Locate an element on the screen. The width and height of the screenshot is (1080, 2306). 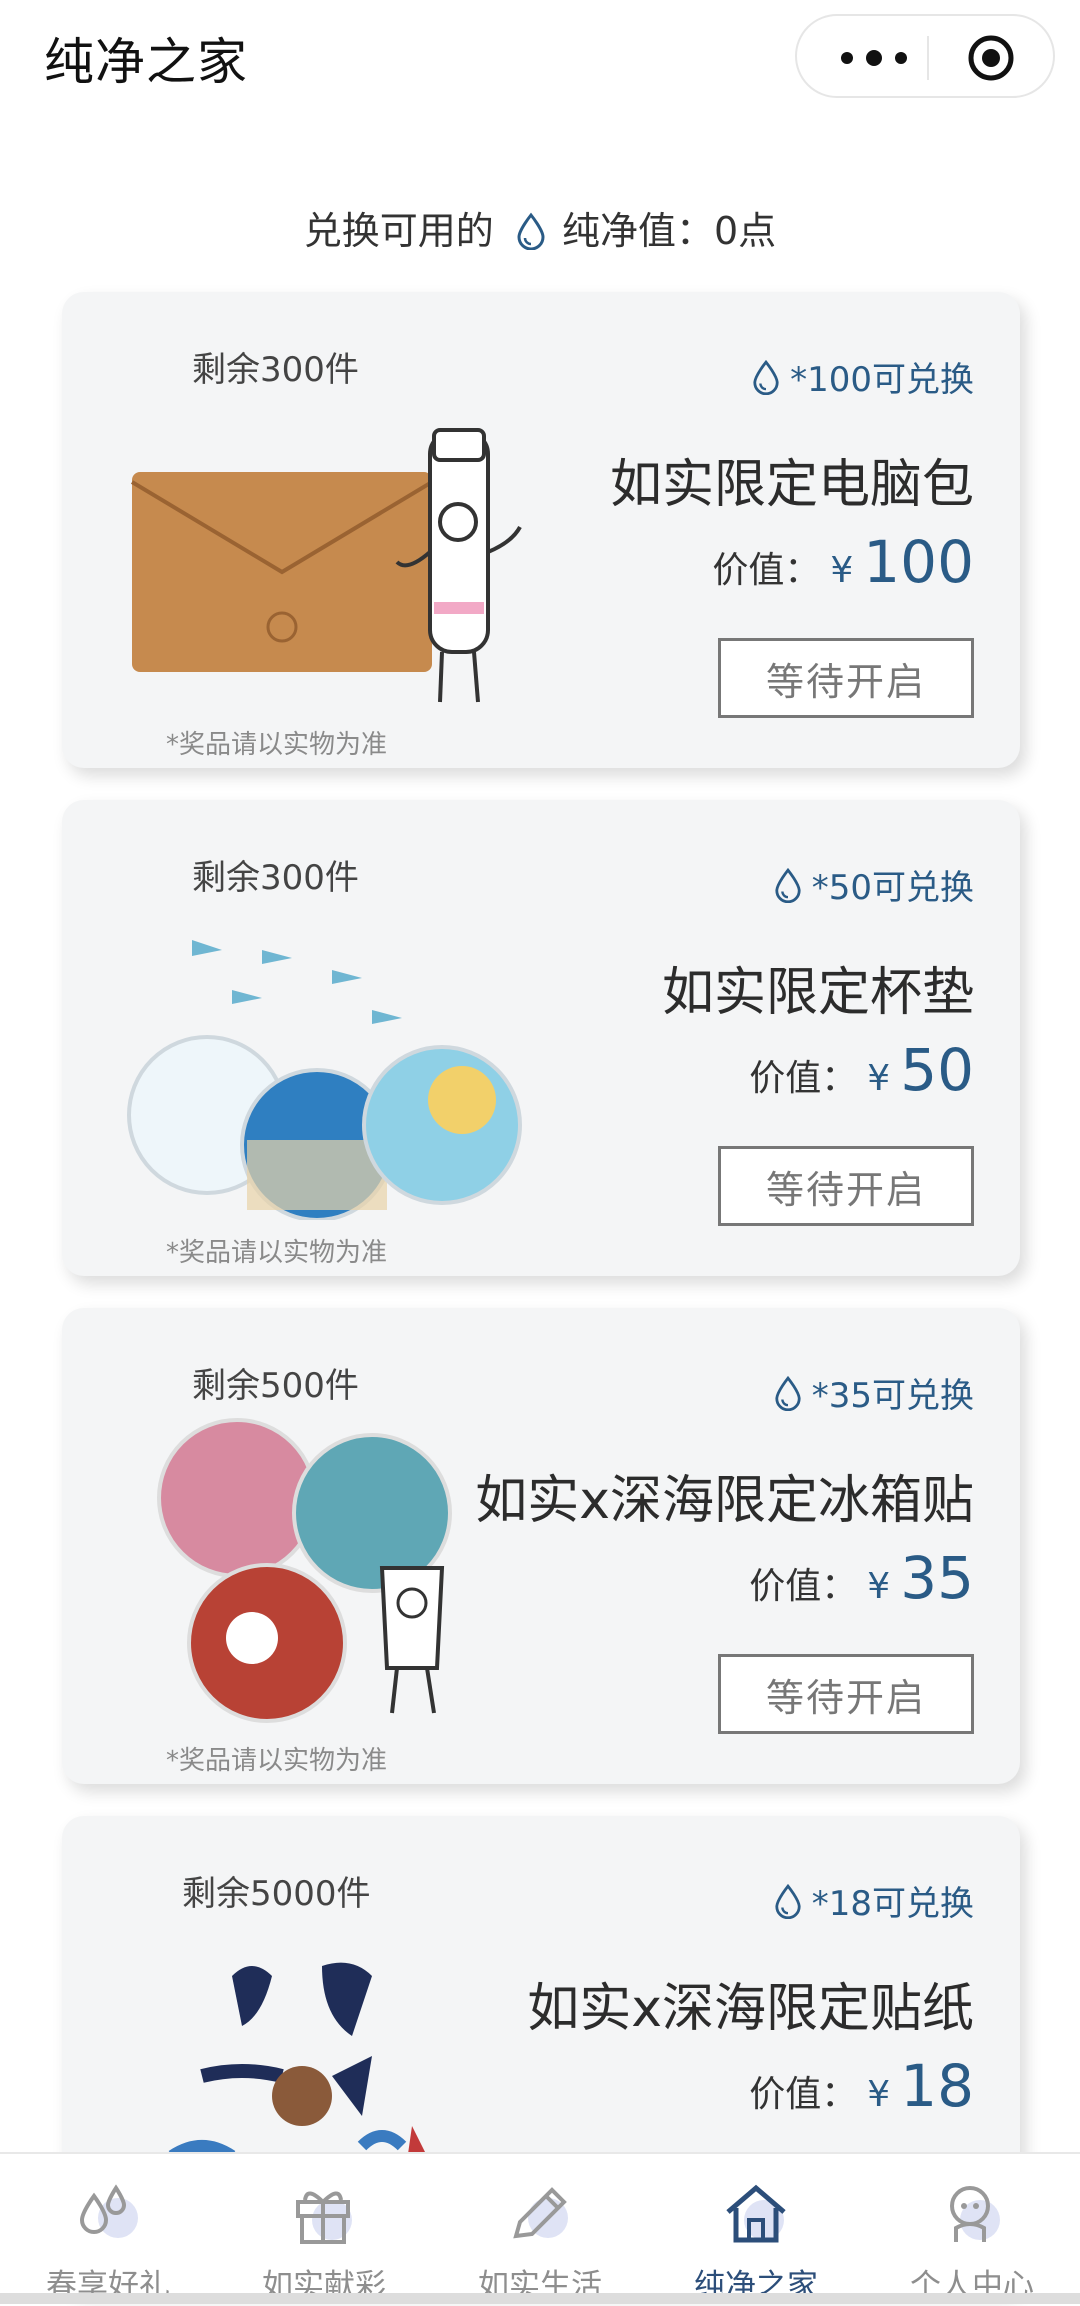
exchange-cost: *50可兑换 is located at coordinates (874, 884).